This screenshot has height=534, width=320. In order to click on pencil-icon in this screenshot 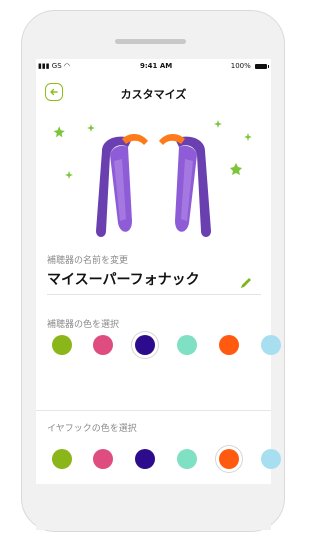, I will do `click(246, 283)`.